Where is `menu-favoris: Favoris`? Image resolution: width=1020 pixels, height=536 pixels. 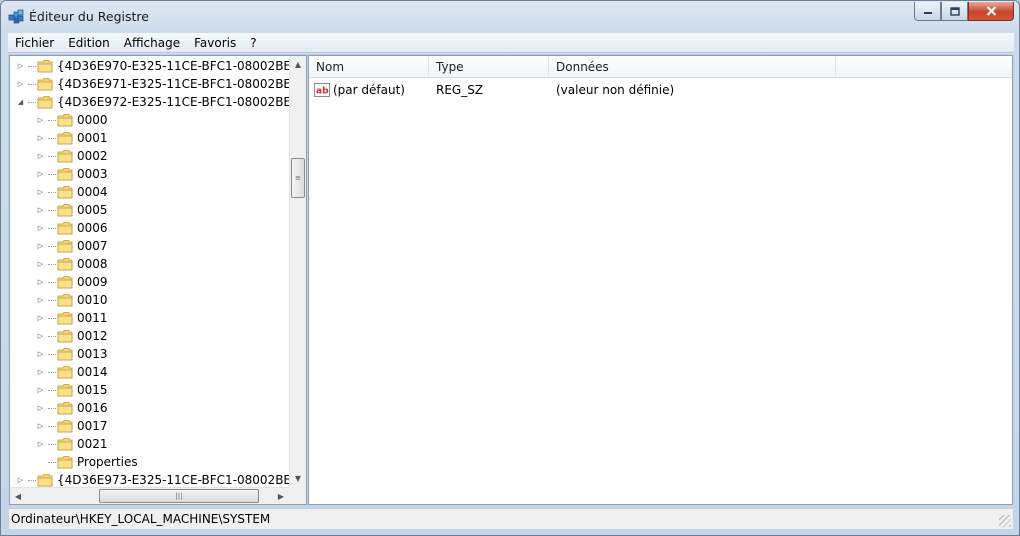 menu-favoris: Favoris is located at coordinates (215, 43).